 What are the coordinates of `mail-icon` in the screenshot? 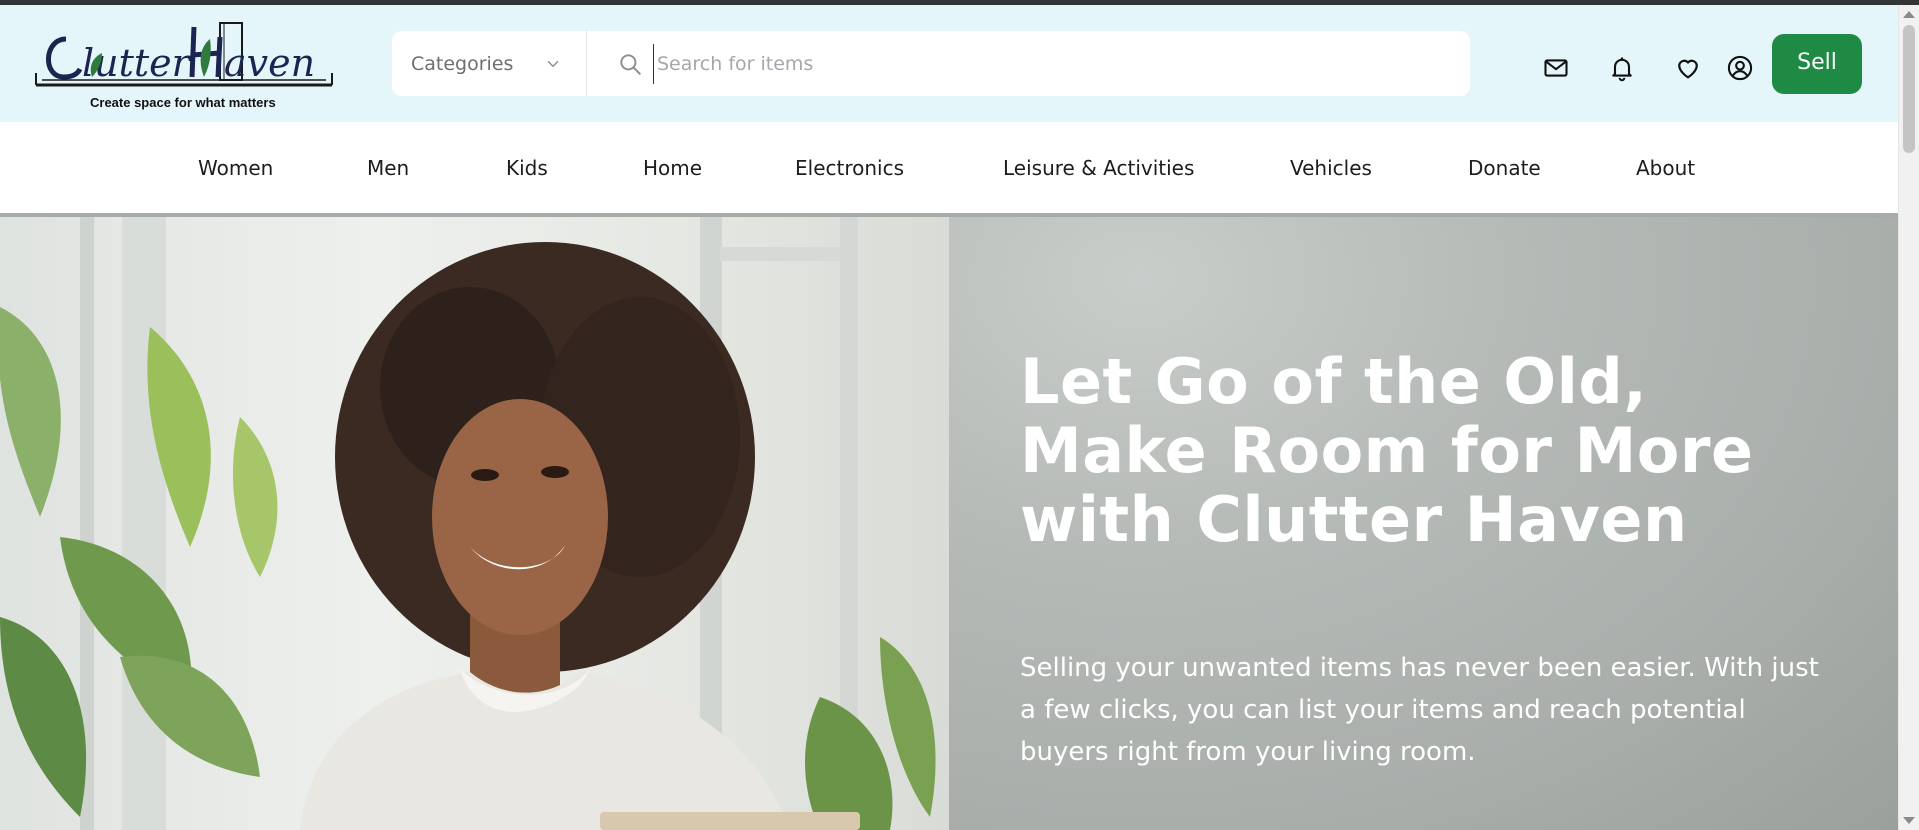 It's located at (1556, 68).